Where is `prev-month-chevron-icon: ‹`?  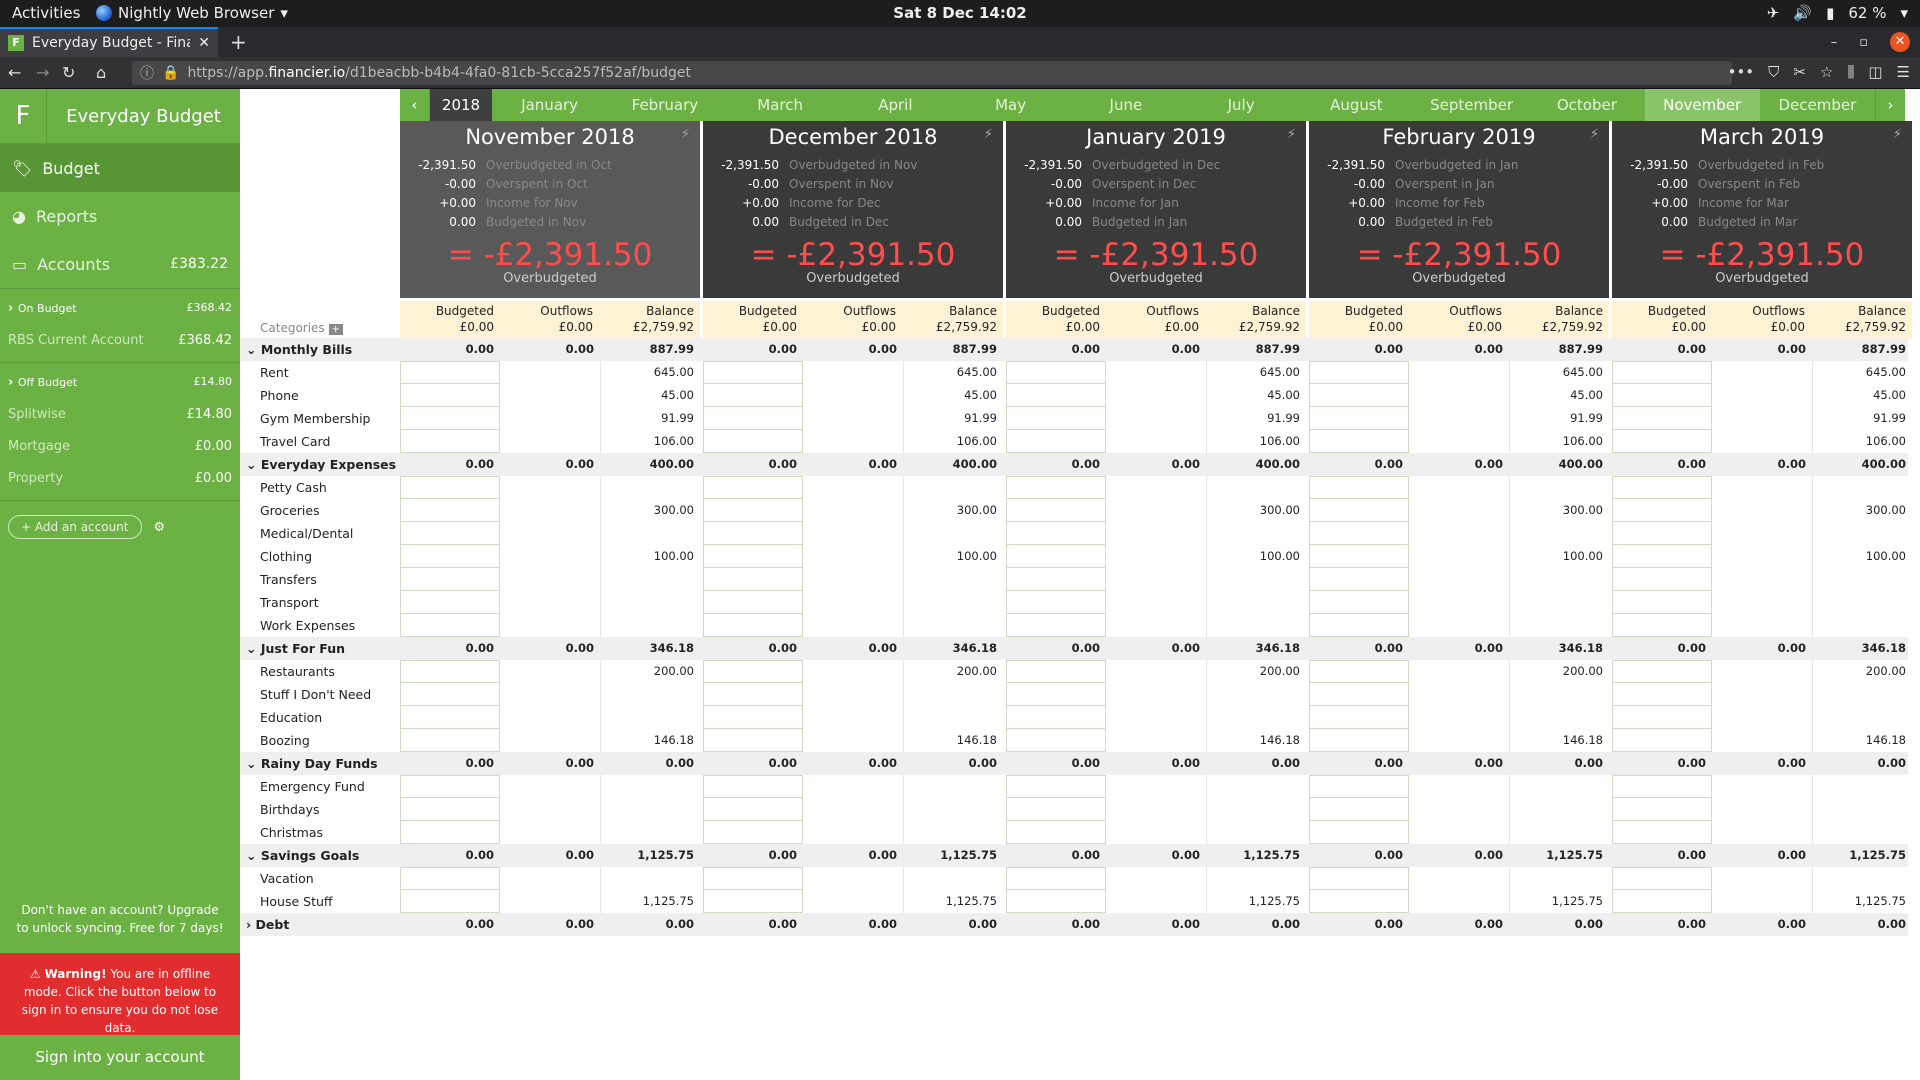
prev-month-chevron-icon: ‹ is located at coordinates (415, 105).